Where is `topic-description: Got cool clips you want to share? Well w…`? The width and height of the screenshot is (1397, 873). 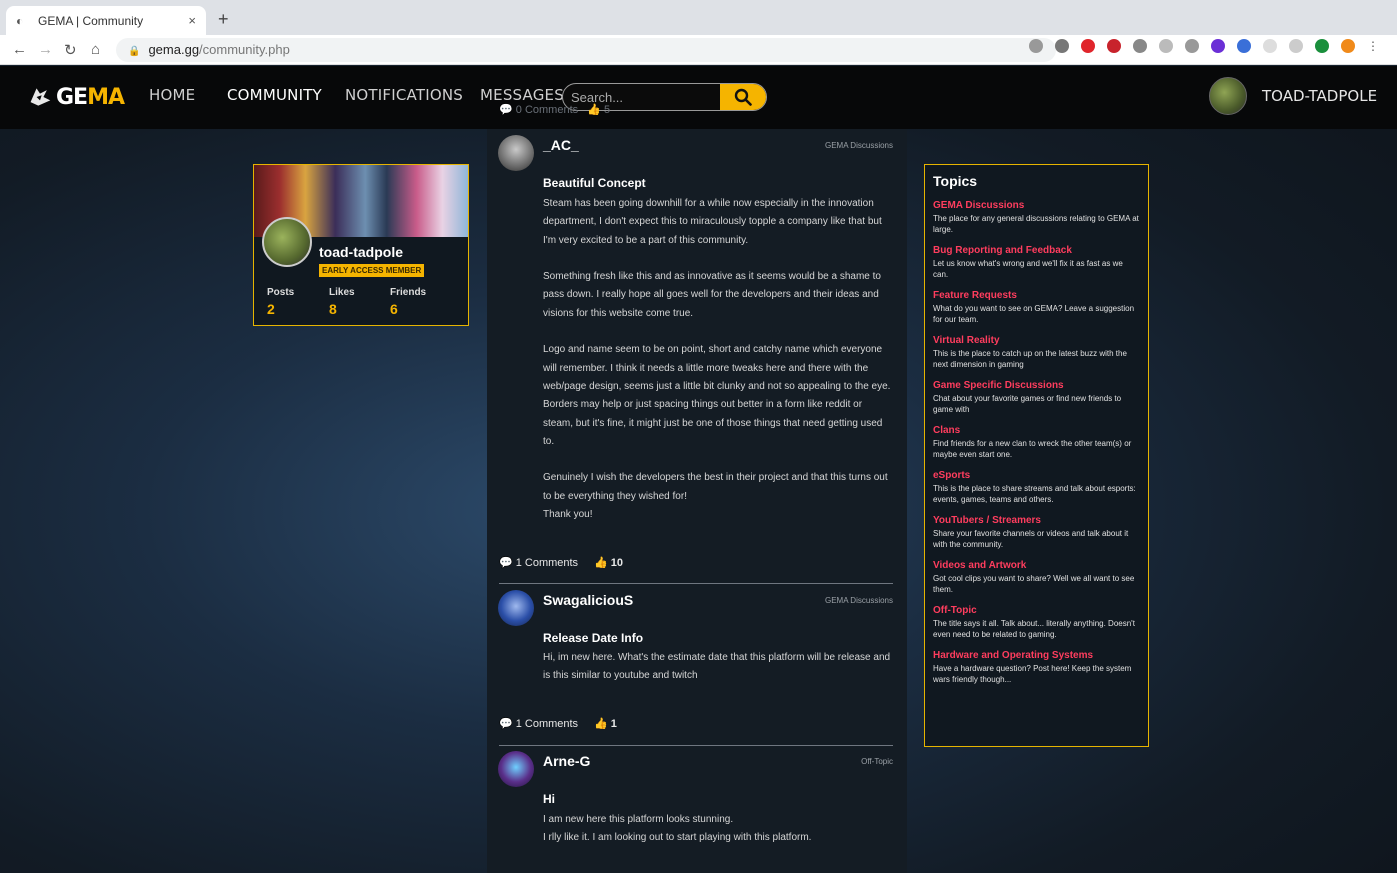 topic-description: Got cool clips you want to share? Well w… is located at coordinates (1034, 584).